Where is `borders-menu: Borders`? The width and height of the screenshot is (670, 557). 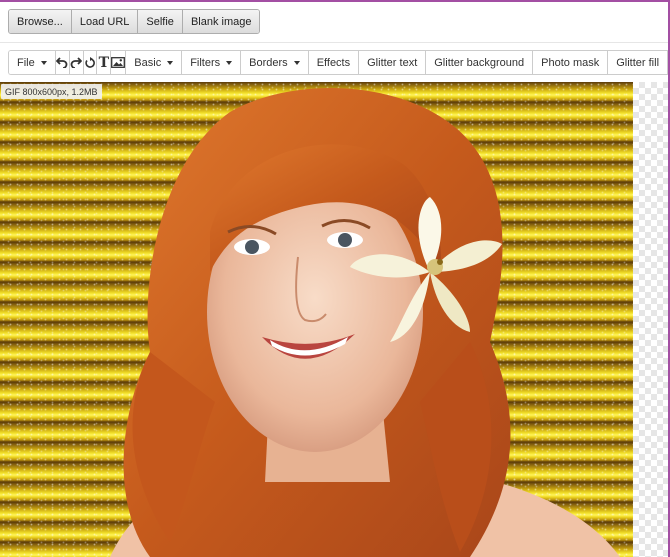 borders-menu: Borders is located at coordinates (275, 62).